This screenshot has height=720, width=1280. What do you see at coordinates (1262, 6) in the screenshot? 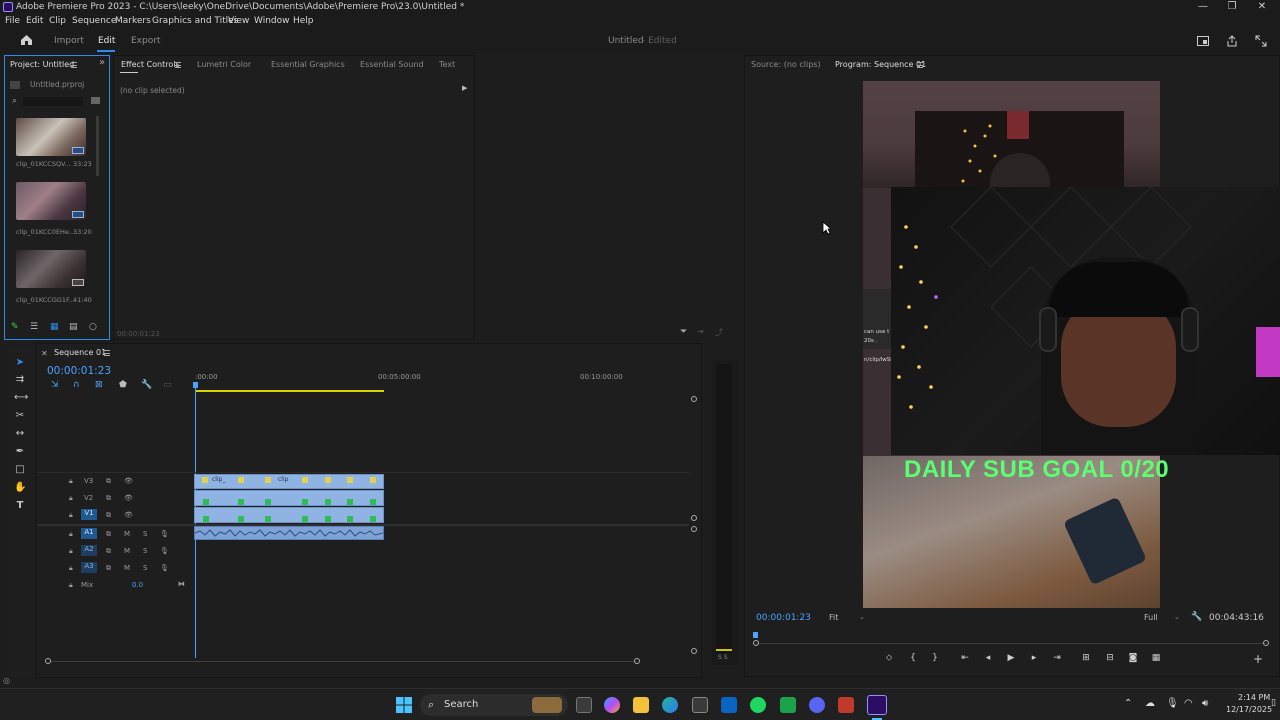
I see `close-button: ✕` at bounding box center [1262, 6].